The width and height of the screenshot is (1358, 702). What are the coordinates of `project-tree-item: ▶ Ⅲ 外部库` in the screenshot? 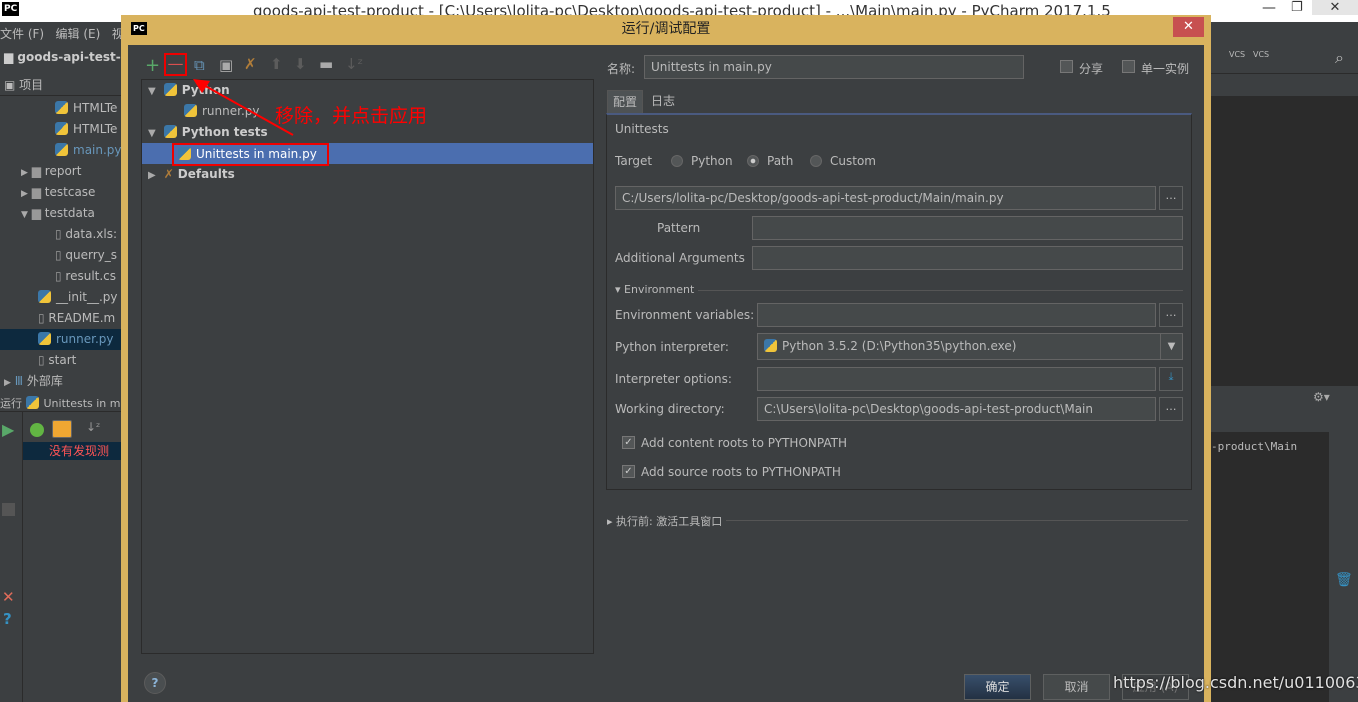 It's located at (33, 381).